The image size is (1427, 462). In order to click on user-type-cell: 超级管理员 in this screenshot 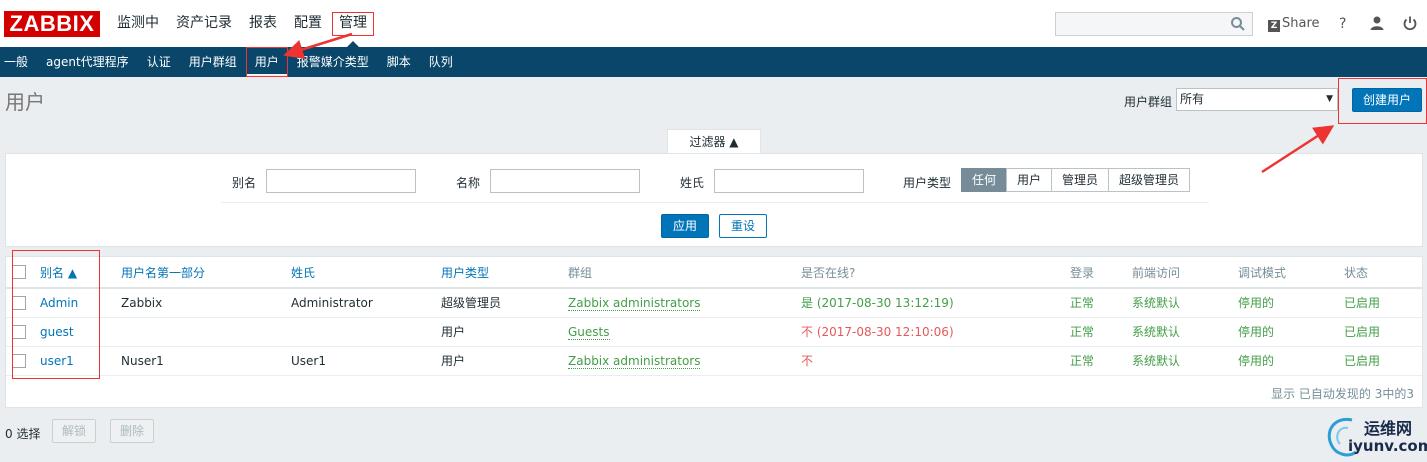, I will do `click(504, 303)`.